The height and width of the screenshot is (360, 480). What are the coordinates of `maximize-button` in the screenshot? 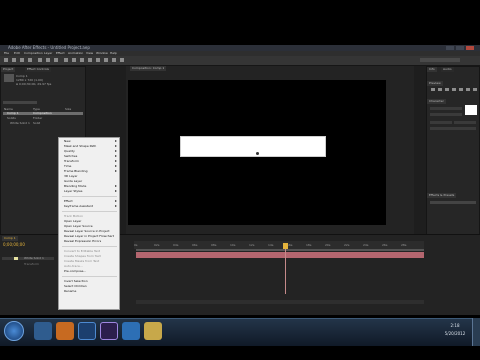 It's located at (460, 48).